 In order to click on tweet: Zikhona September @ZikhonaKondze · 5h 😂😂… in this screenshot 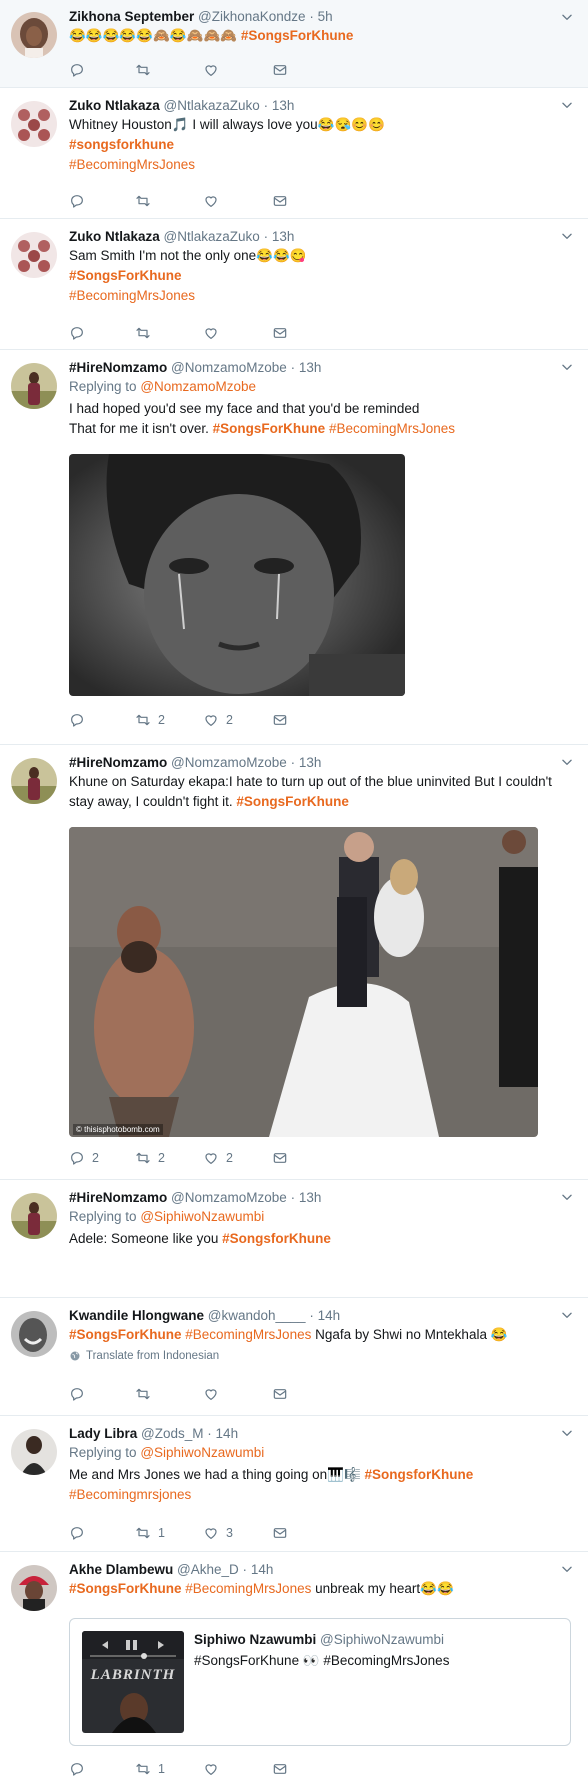, I will do `click(294, 44)`.